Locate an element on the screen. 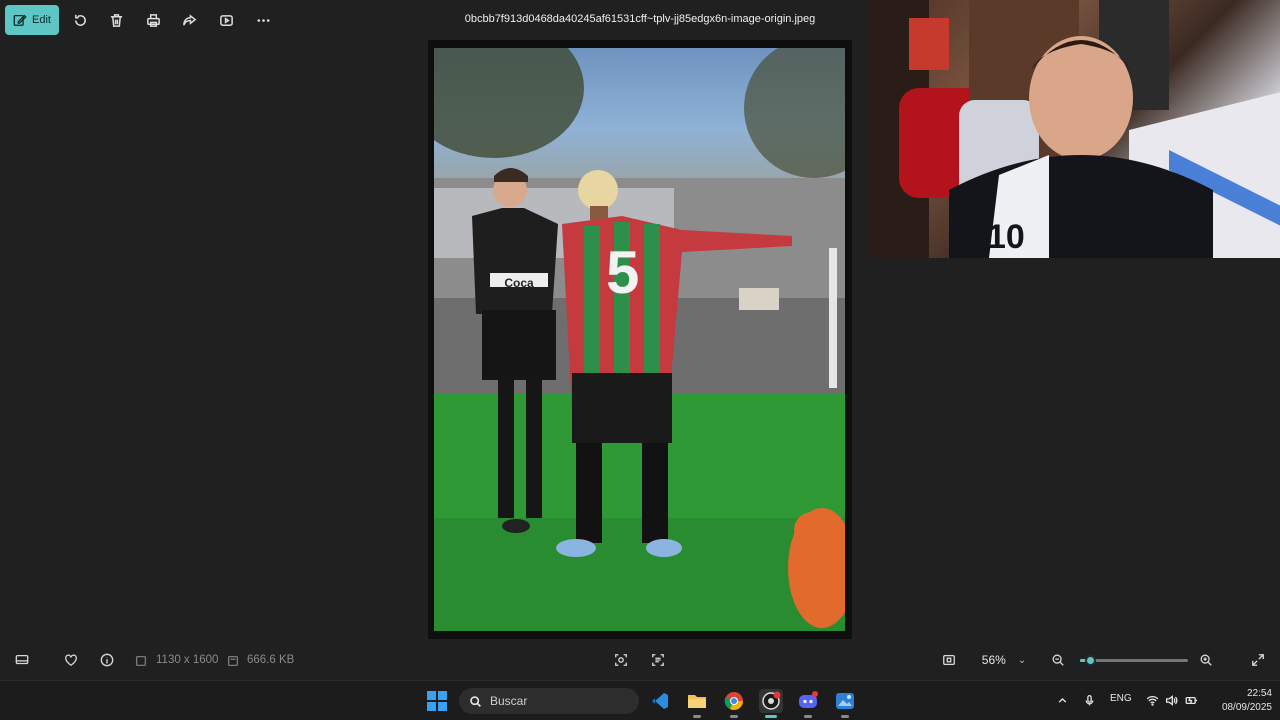 The image size is (1280, 720). scan-text-icon is located at coordinates (658, 660).